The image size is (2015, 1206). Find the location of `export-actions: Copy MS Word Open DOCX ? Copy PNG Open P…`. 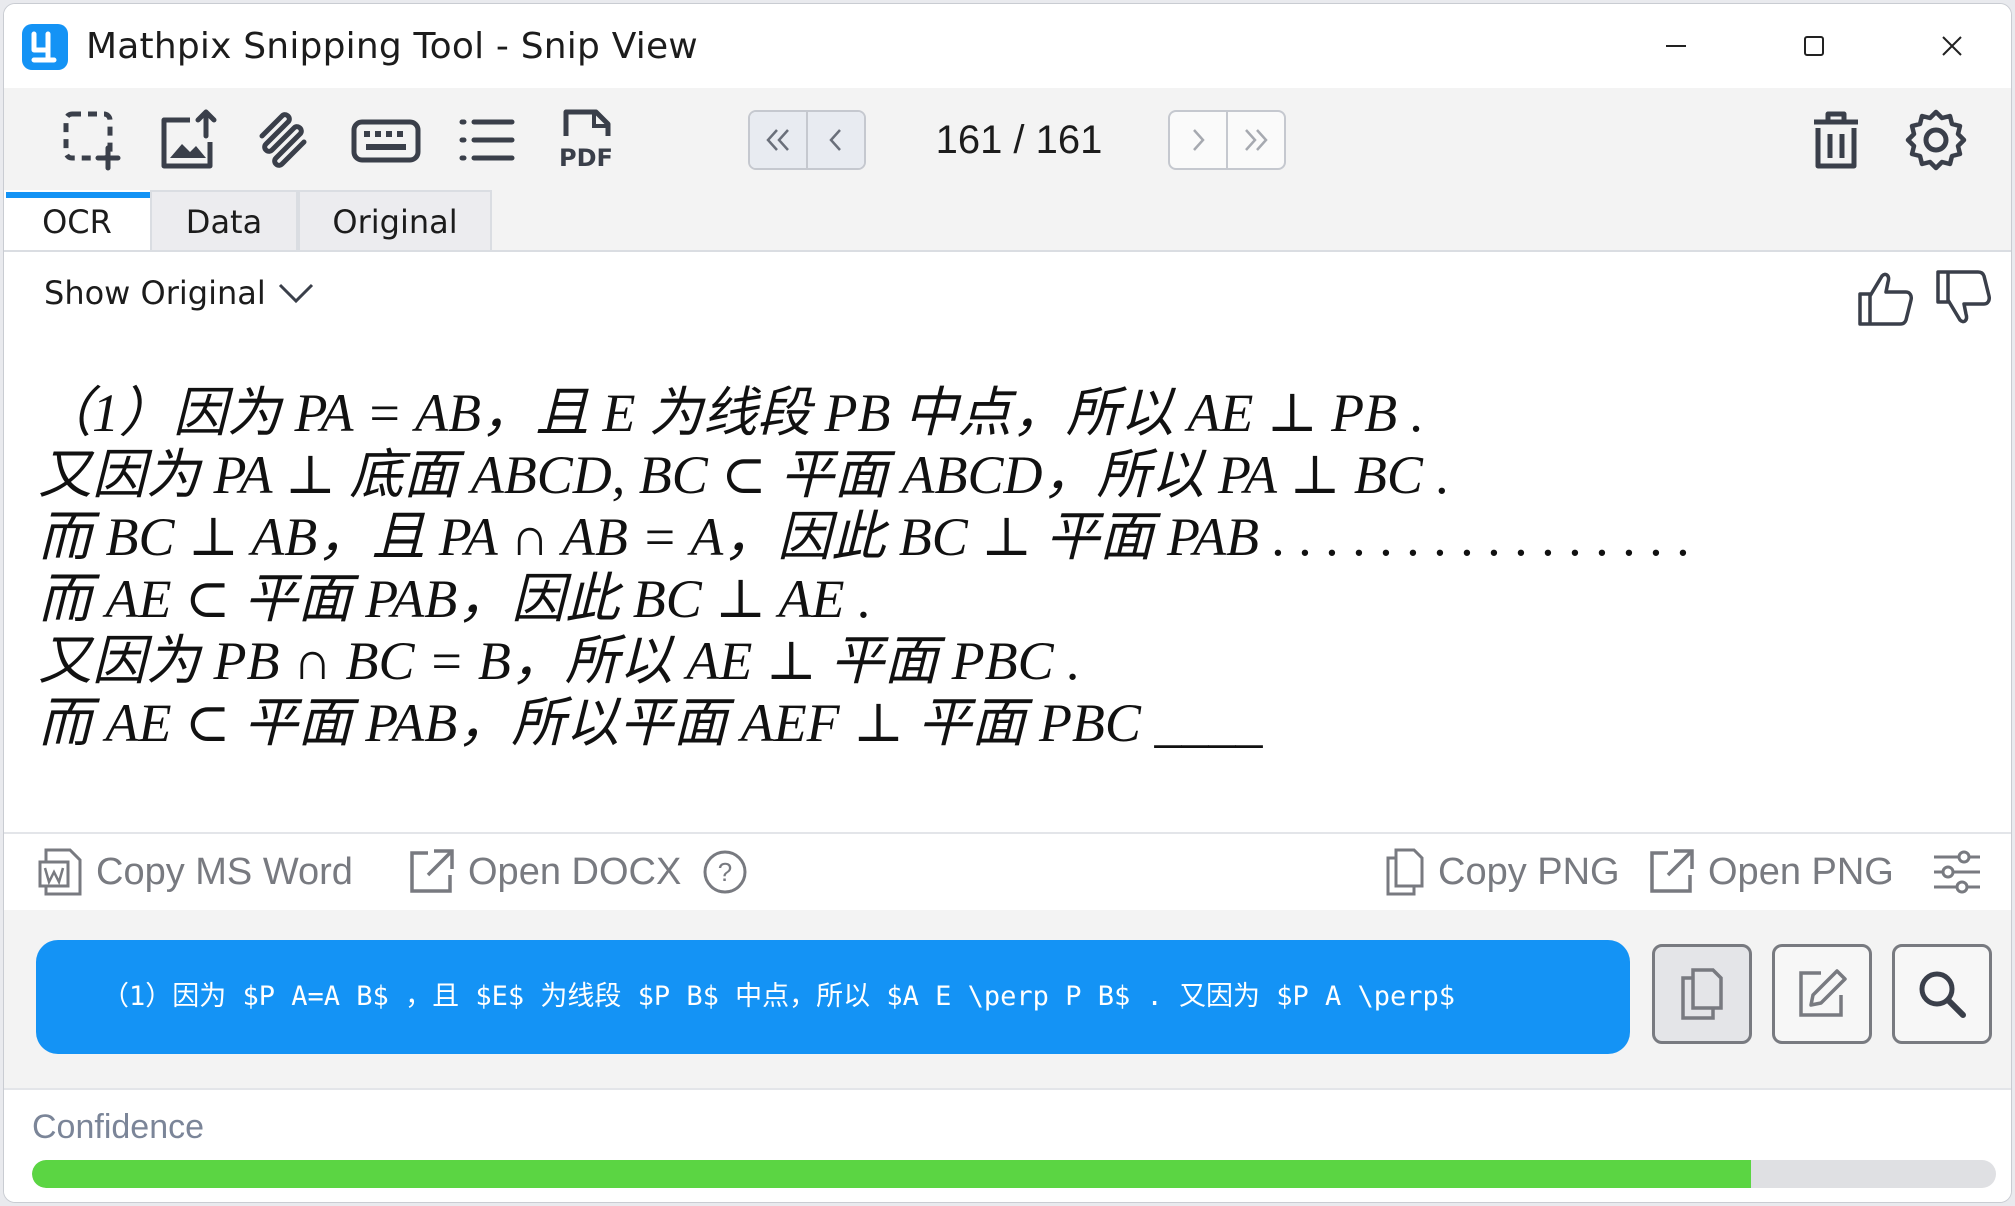

export-actions: Copy MS Word Open DOCX ? Copy PNG Open P… is located at coordinates (1007, 872).